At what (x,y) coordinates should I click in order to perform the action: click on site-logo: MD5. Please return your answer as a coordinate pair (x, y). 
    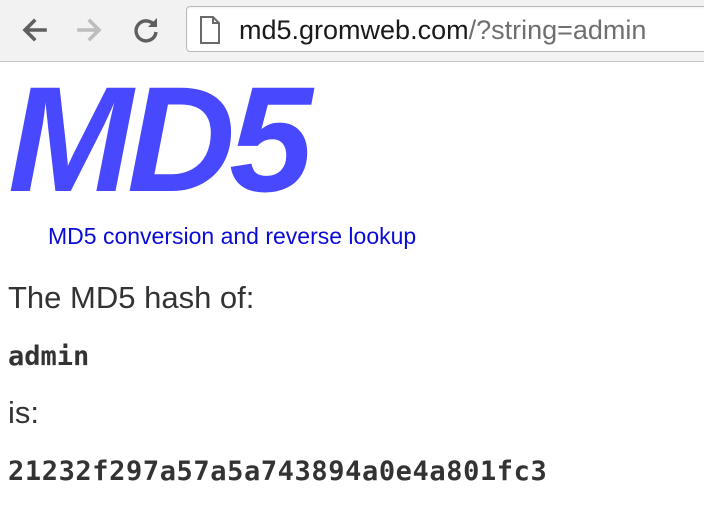
    Looking at the image, I should click on (160, 139).